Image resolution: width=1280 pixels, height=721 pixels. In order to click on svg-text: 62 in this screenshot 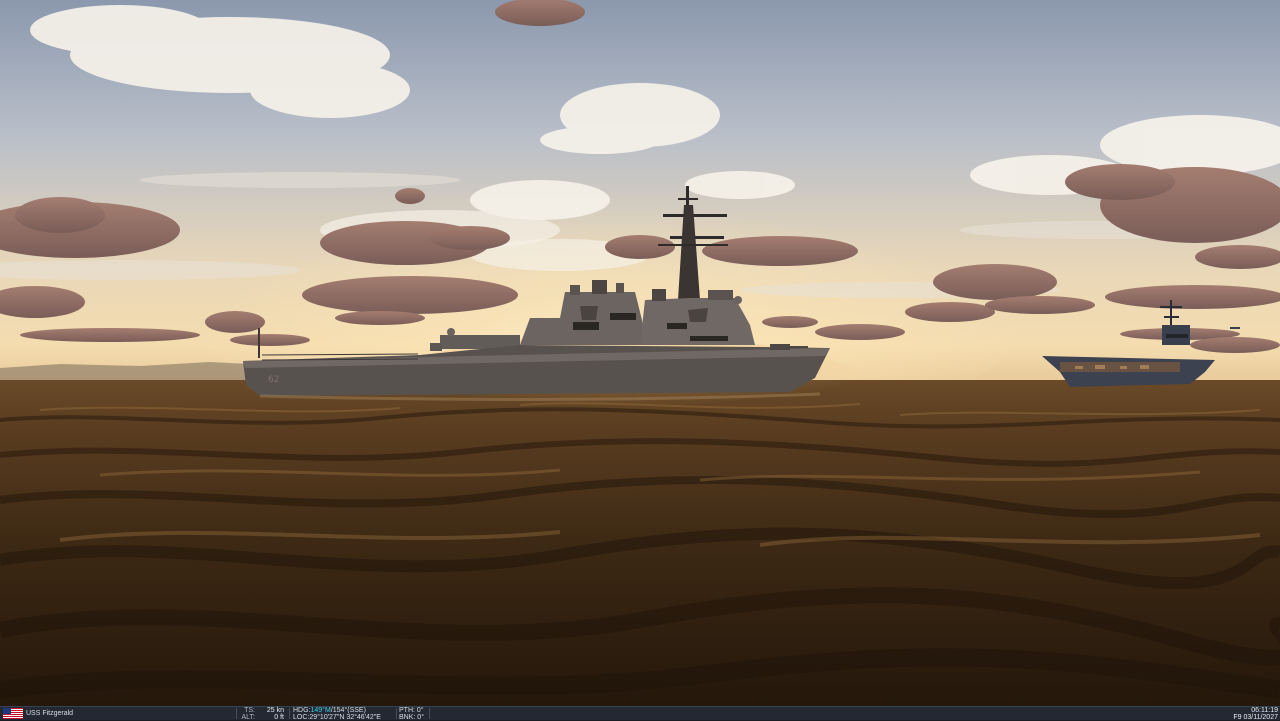, I will do `click(273, 380)`.